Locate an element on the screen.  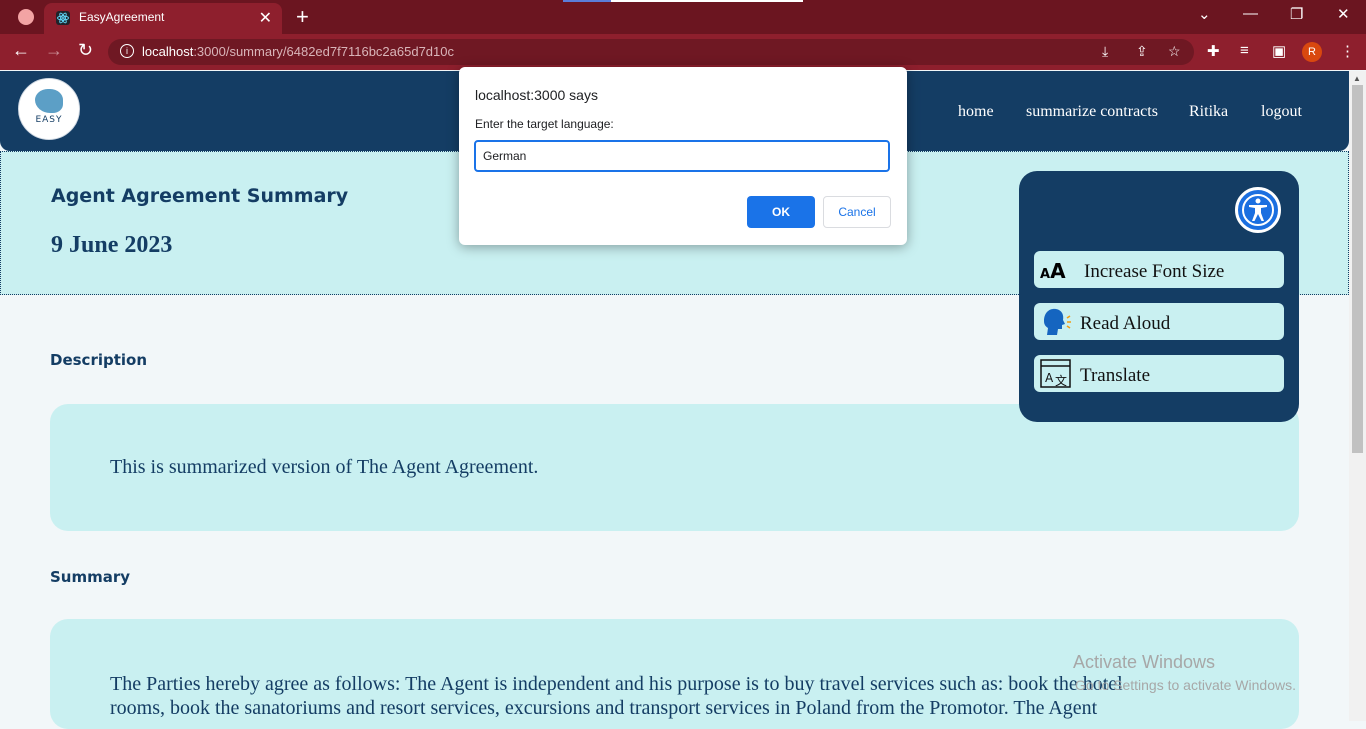
accessibility-icon is located at coordinates (1258, 210).